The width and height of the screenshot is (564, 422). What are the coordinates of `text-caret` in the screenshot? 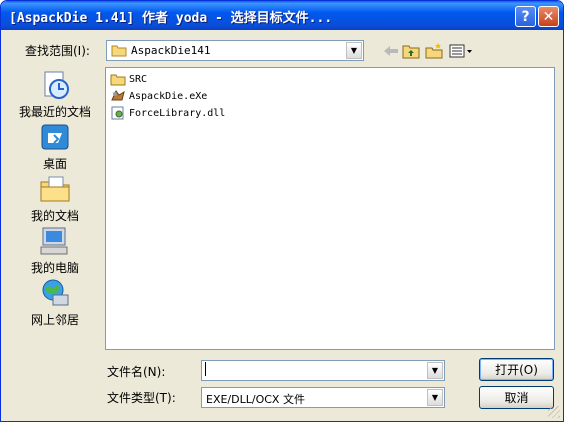 It's located at (205, 368).